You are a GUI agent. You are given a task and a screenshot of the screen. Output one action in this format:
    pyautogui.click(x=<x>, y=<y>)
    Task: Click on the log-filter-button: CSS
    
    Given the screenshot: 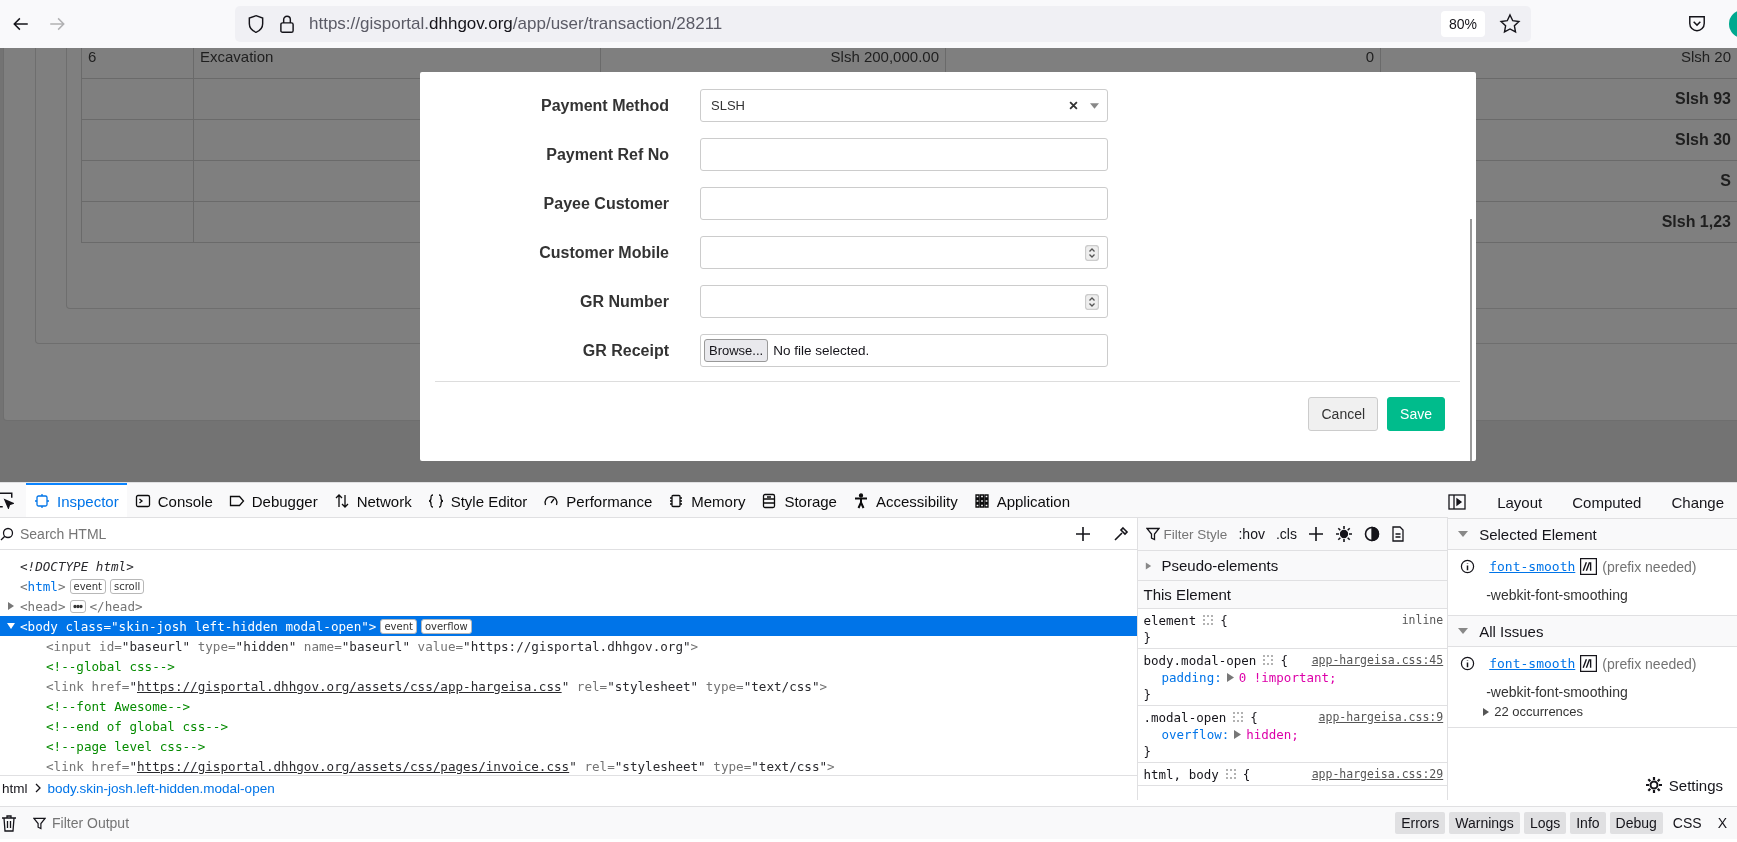 What is the action you would take?
    pyautogui.click(x=1687, y=823)
    